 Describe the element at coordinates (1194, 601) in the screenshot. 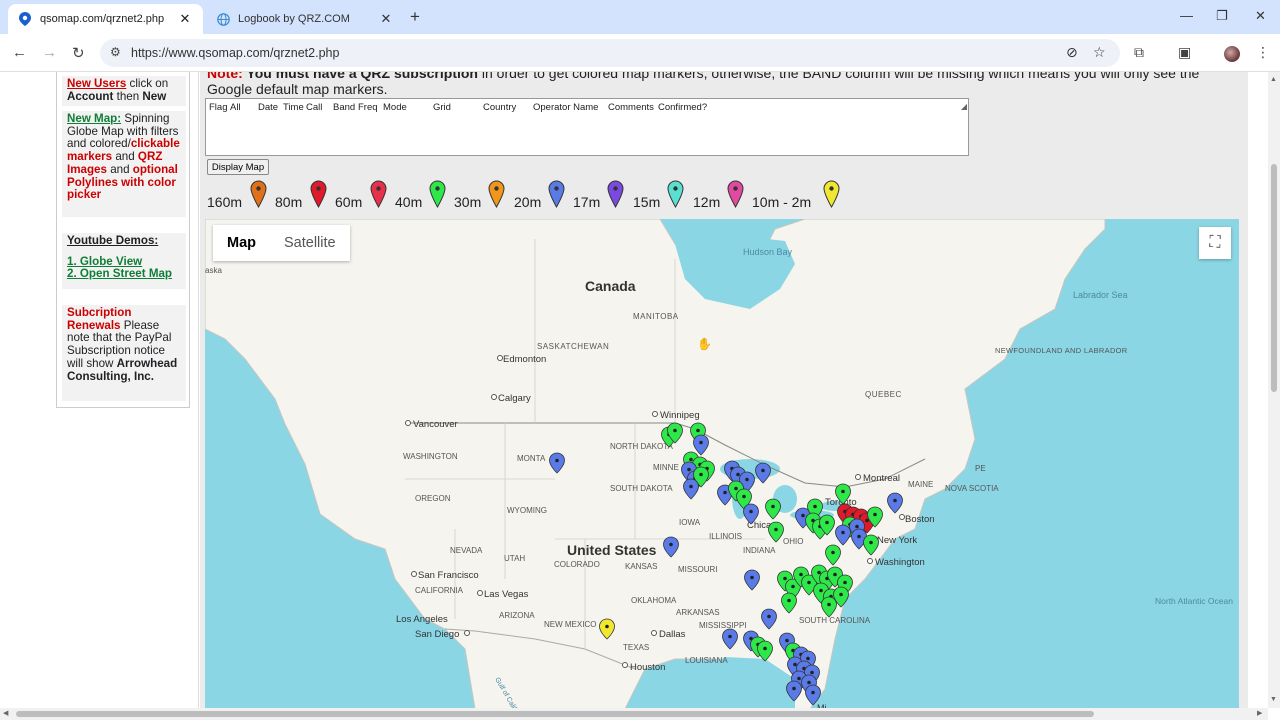

I see `map-label-atlantic: North Atlantic Ocean` at that location.